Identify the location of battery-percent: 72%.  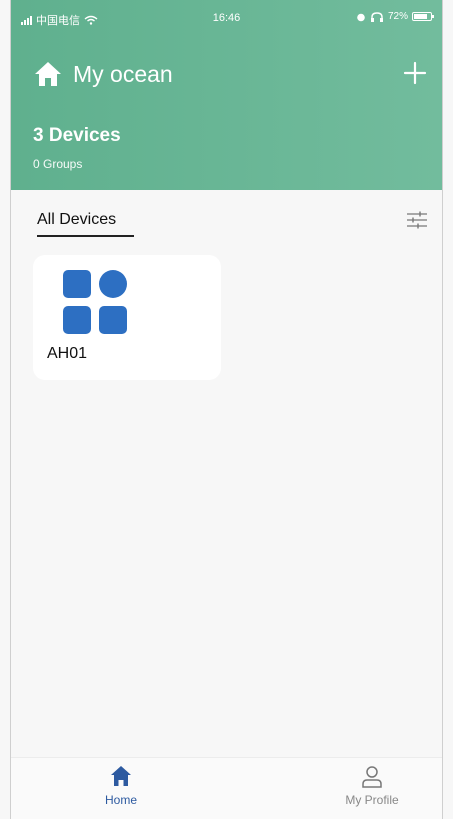
(397, 16).